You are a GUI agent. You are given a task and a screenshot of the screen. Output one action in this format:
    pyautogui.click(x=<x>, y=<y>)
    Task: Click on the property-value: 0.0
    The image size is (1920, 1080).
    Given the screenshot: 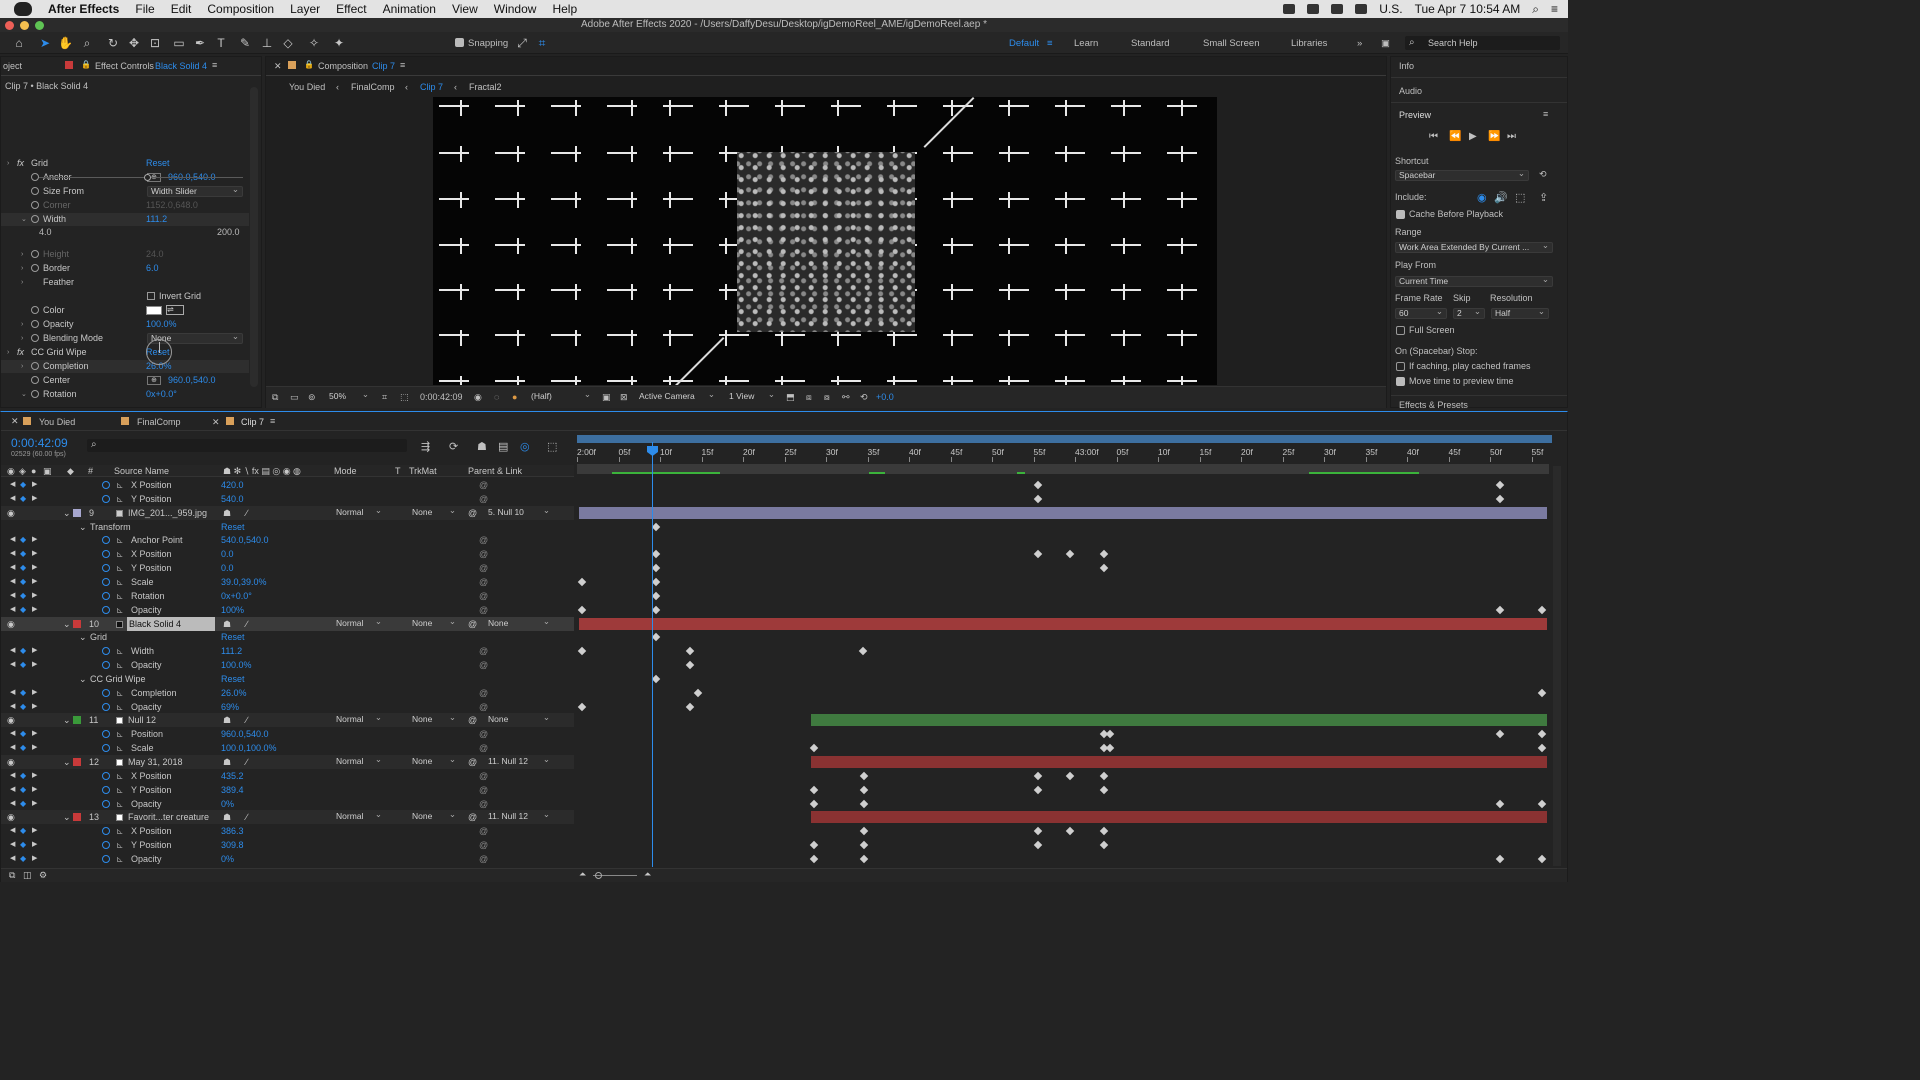 What is the action you would take?
    pyautogui.click(x=227, y=554)
    